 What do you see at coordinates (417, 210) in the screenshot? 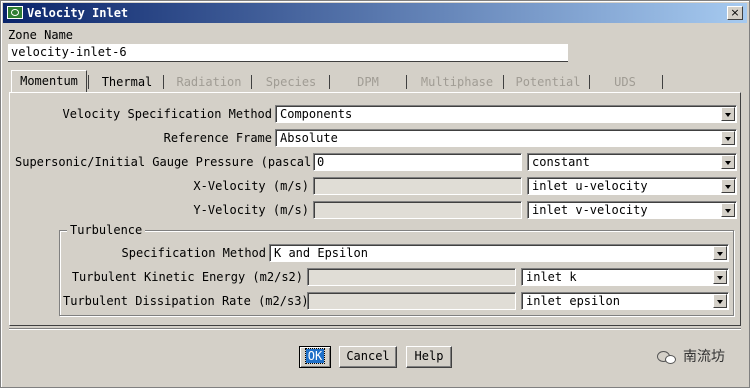
I see `y-velocity-input` at bounding box center [417, 210].